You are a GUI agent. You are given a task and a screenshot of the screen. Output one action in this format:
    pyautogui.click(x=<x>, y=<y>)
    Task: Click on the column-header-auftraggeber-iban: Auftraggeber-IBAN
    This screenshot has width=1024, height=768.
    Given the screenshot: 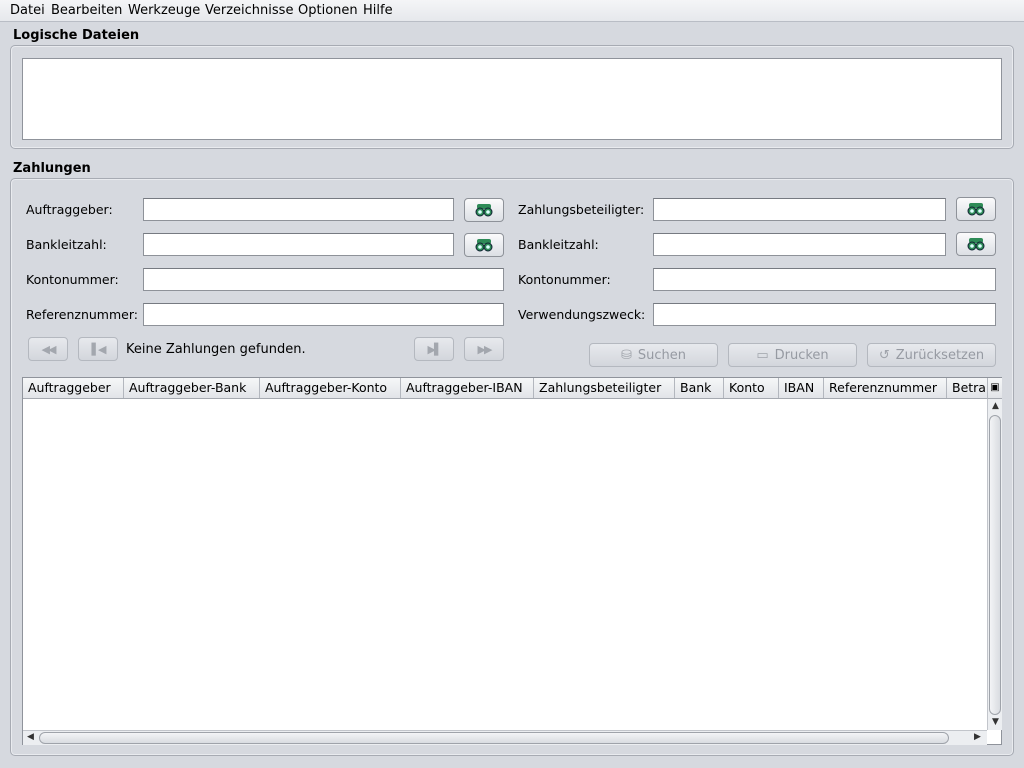 What is the action you would take?
    pyautogui.click(x=467, y=388)
    